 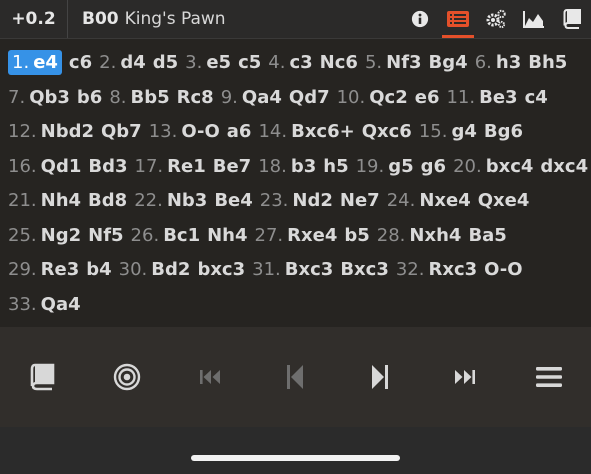 I want to click on previous-move-icon, so click(x=295, y=377).